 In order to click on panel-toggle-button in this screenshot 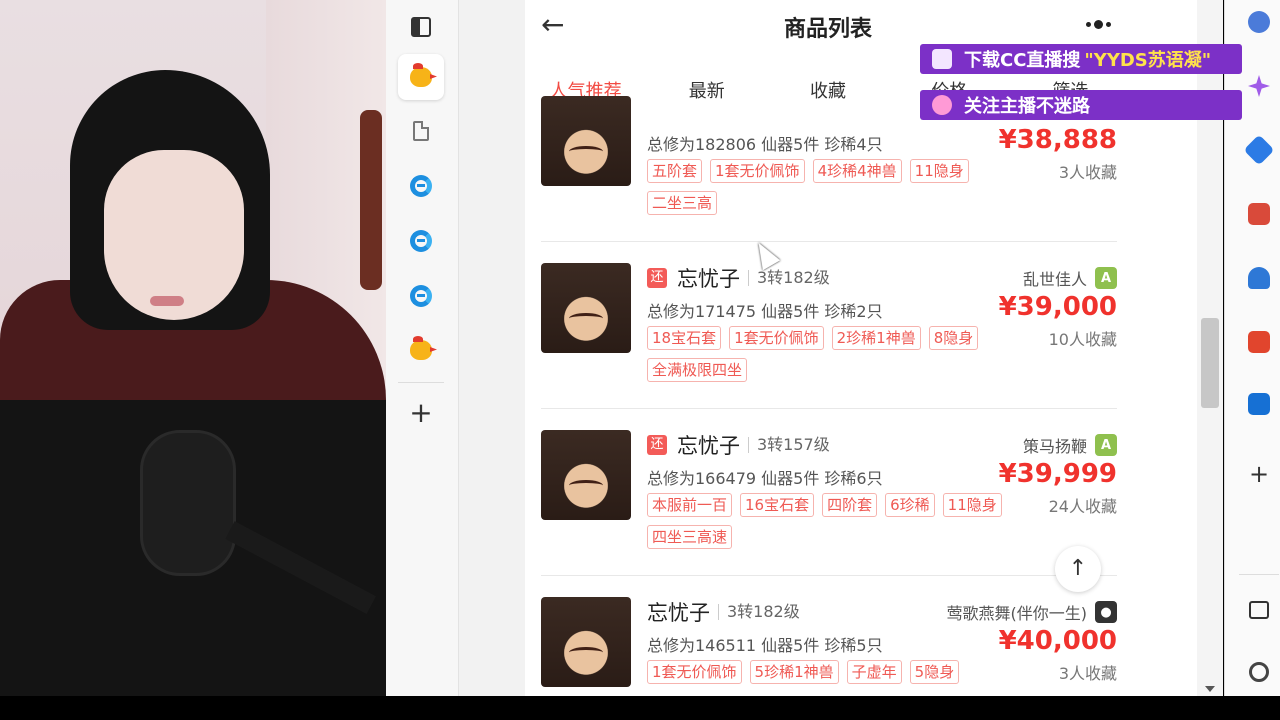, I will do `click(421, 27)`.